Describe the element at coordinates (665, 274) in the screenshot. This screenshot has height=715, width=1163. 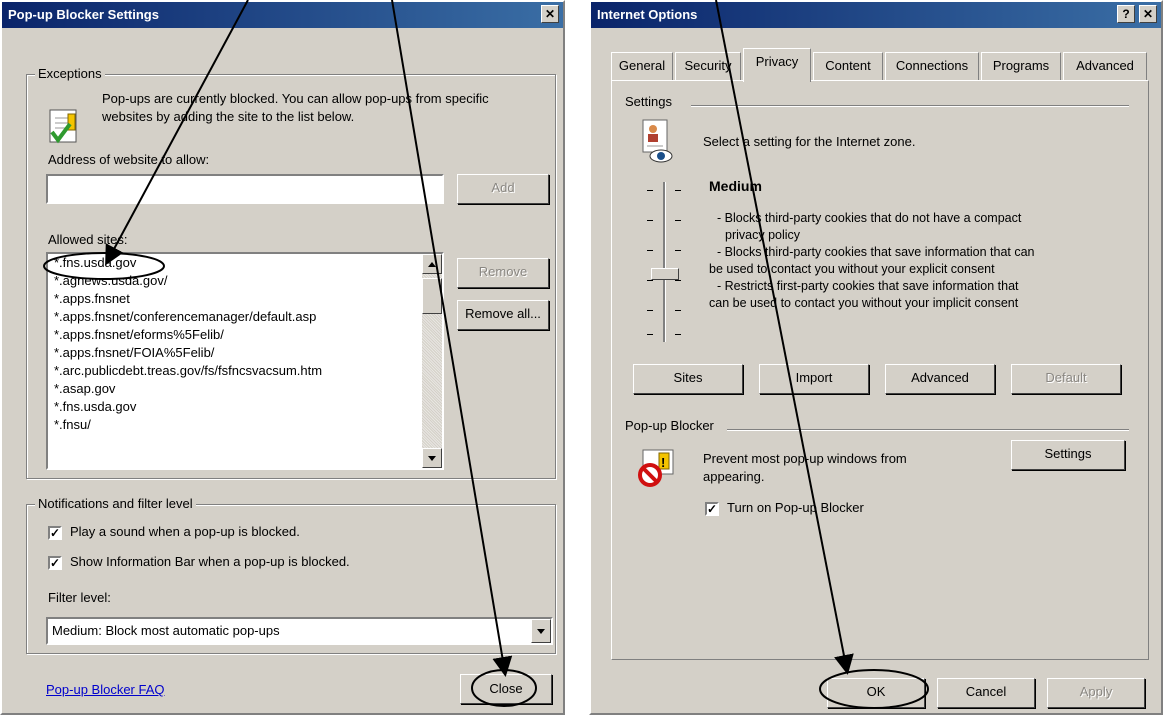
I see `slider-thumb` at that location.